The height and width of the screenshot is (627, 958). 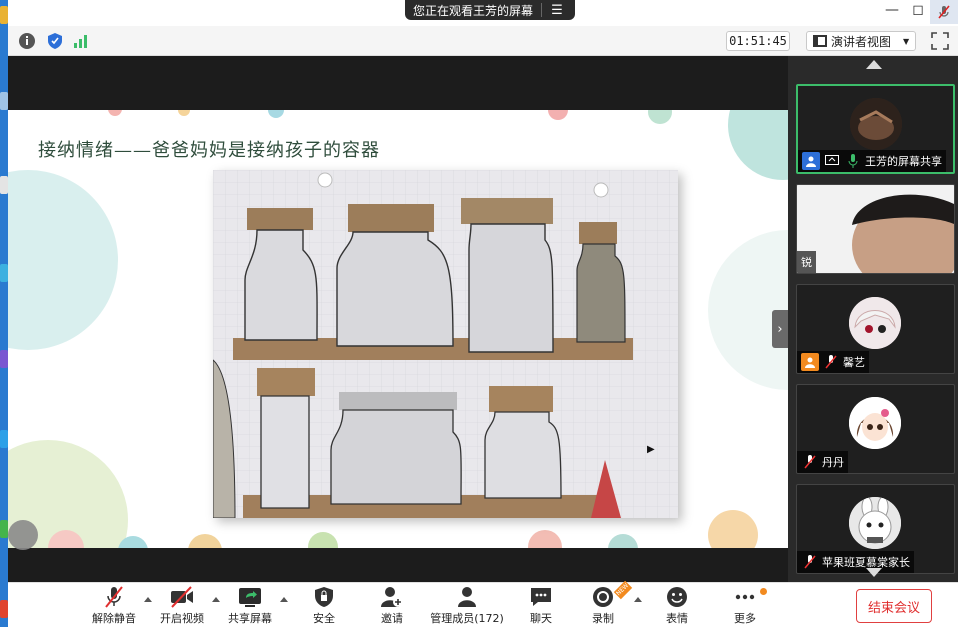 I want to click on start-video-button: 开启视频, so click(x=182, y=606).